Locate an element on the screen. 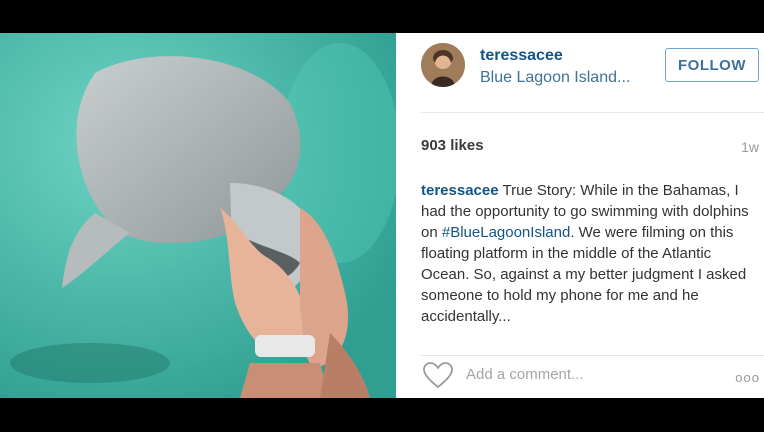 This screenshot has height=432, width=764. add-comment-input is located at coordinates (581, 374).